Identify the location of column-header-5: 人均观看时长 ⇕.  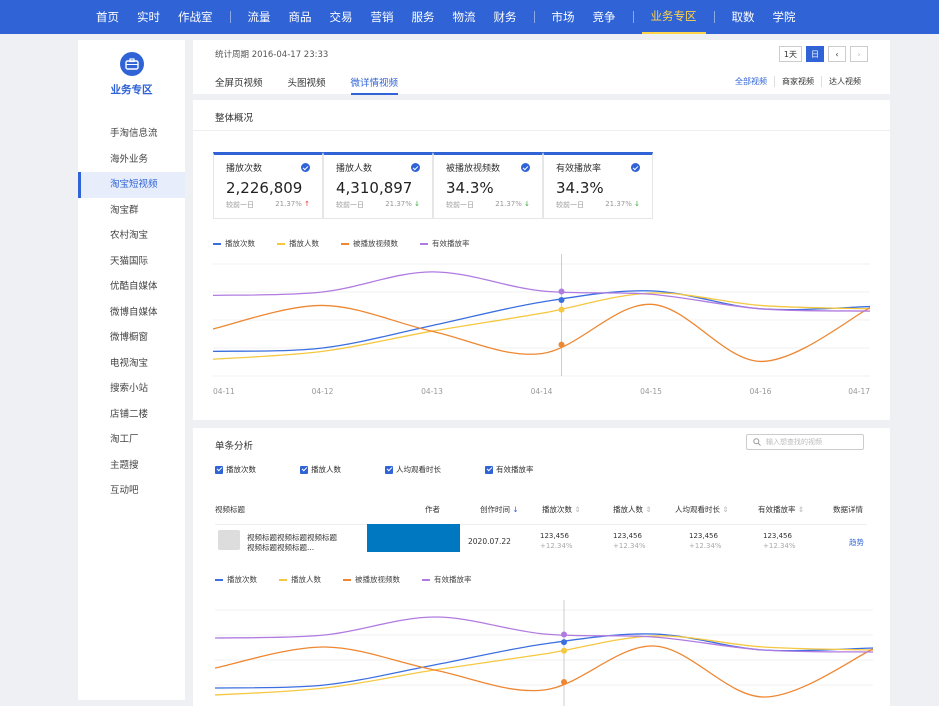
(702, 509).